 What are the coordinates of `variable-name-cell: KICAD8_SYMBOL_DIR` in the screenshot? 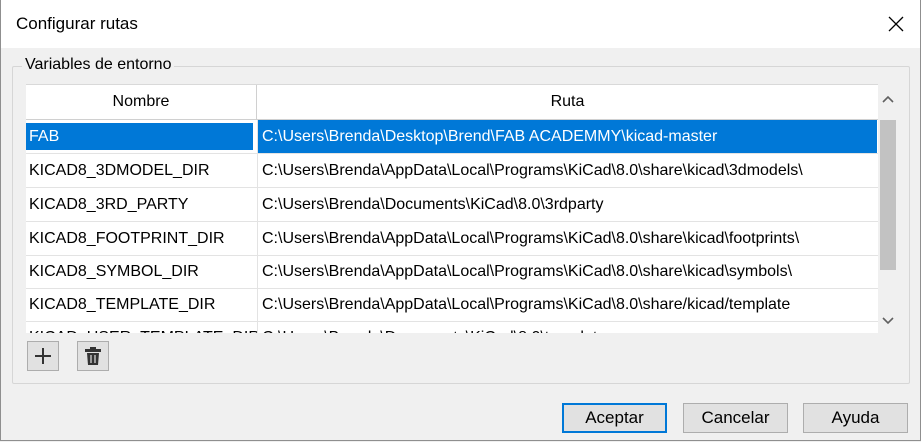 It's located at (141, 271).